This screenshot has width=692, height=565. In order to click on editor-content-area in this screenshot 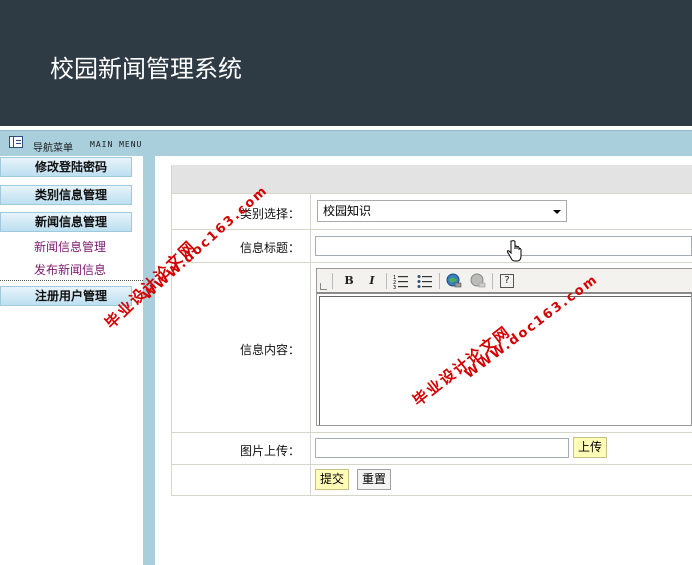, I will do `click(505, 360)`.